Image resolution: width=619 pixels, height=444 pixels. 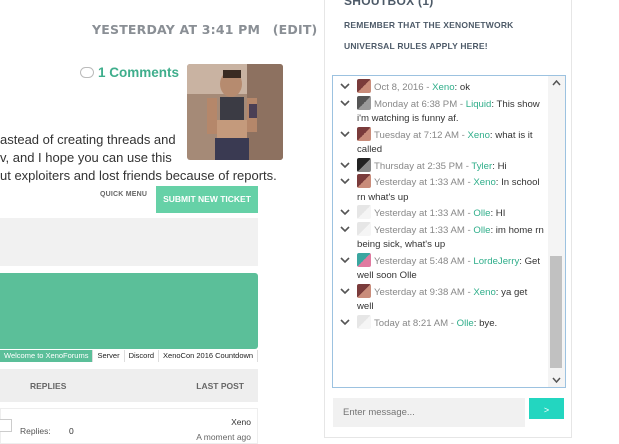 What do you see at coordinates (223, 437) in the screenshot?
I see `last-post-time: A moment ago` at bounding box center [223, 437].